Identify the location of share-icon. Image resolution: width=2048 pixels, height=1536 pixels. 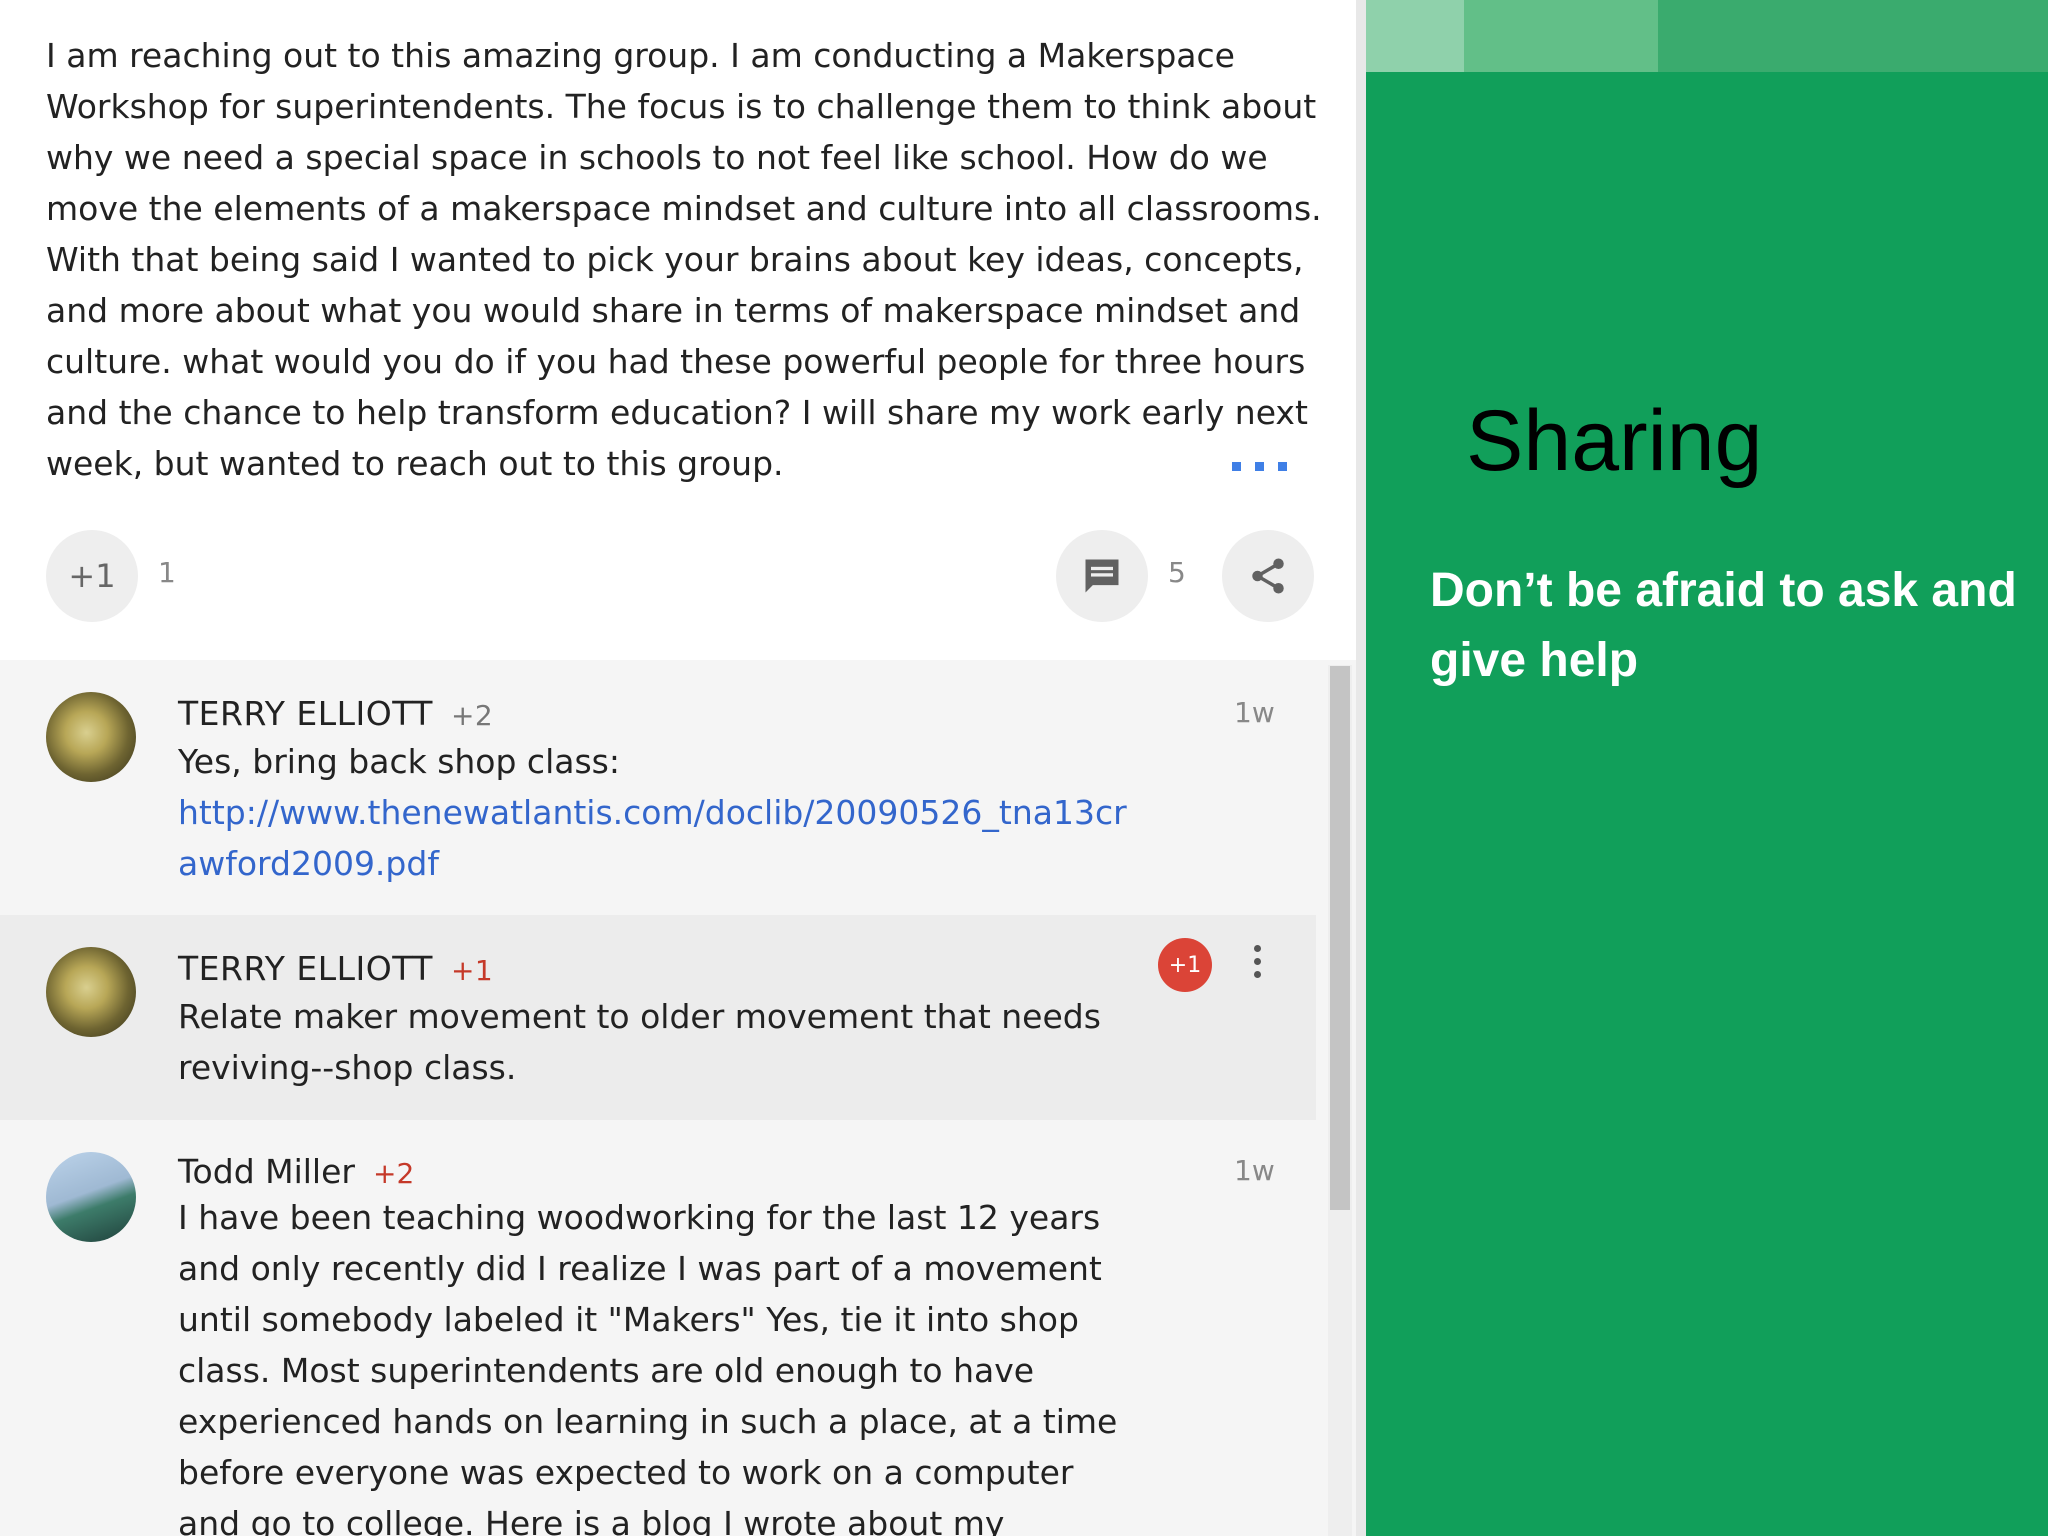
(1268, 576).